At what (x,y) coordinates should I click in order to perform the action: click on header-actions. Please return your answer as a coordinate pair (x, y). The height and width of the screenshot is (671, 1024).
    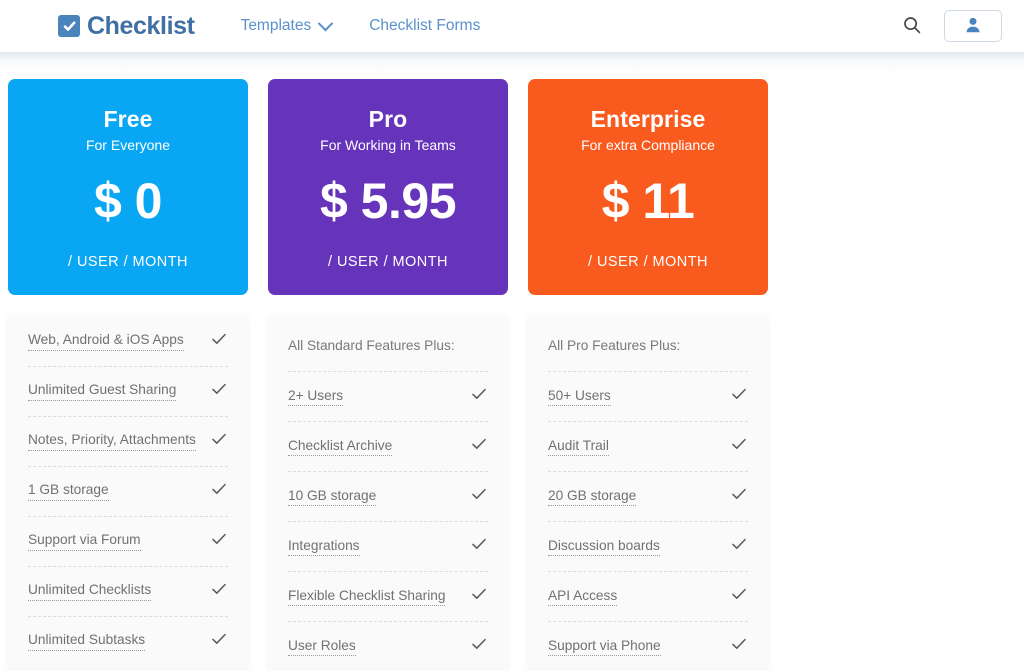
    Looking at the image, I should click on (952, 26).